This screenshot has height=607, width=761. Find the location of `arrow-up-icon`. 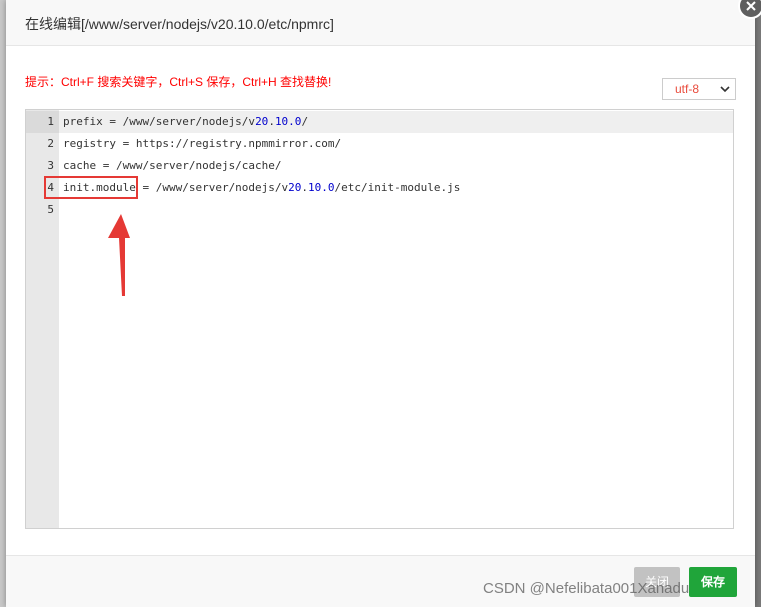

arrow-up-icon is located at coordinates (119, 255).